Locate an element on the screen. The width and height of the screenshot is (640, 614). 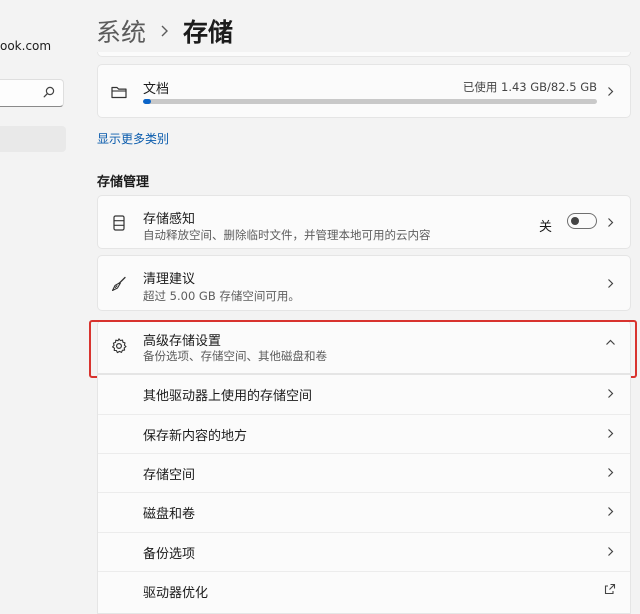
list-item-disks-volumes: 磁盘和卷 is located at coordinates (364, 511).